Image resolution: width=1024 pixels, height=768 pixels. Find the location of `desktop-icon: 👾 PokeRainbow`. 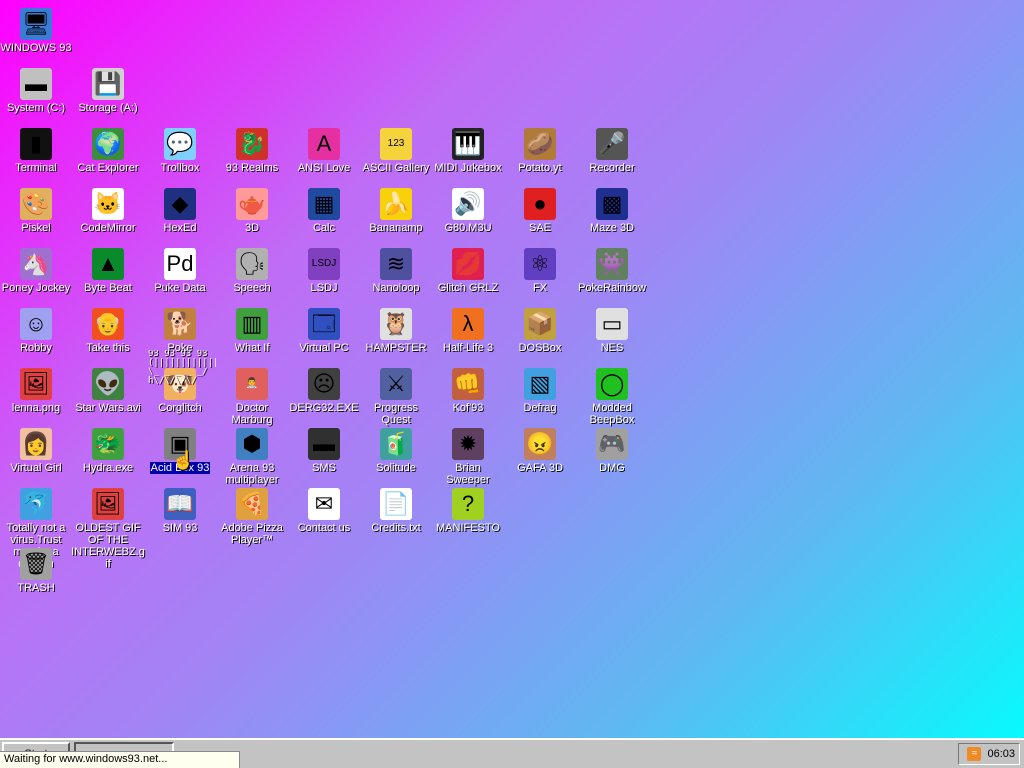

desktop-icon: 👾 PokeRainbow is located at coordinates (612, 271).